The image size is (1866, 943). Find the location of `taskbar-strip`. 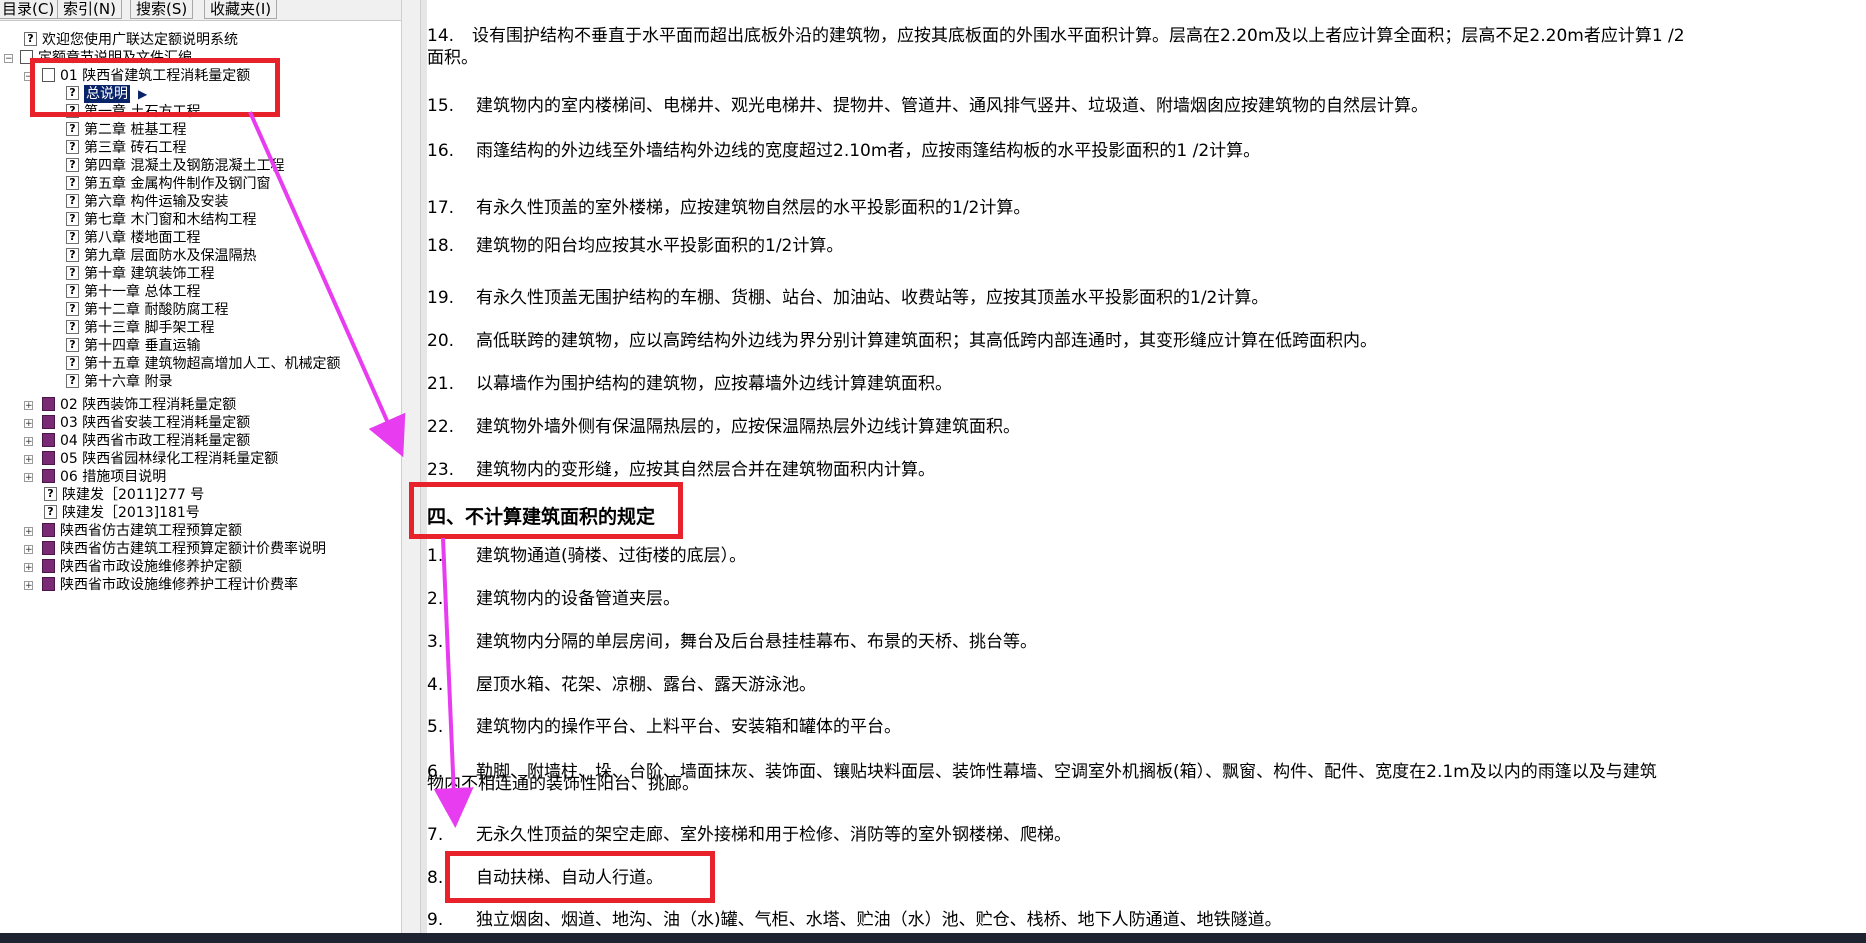

taskbar-strip is located at coordinates (933, 938).